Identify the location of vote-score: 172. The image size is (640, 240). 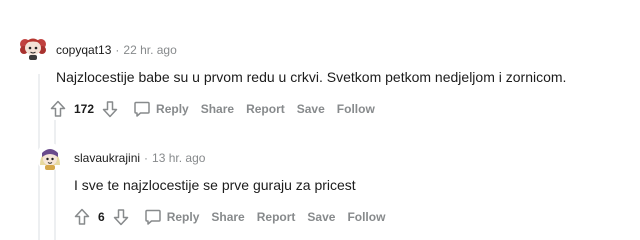
(84, 109).